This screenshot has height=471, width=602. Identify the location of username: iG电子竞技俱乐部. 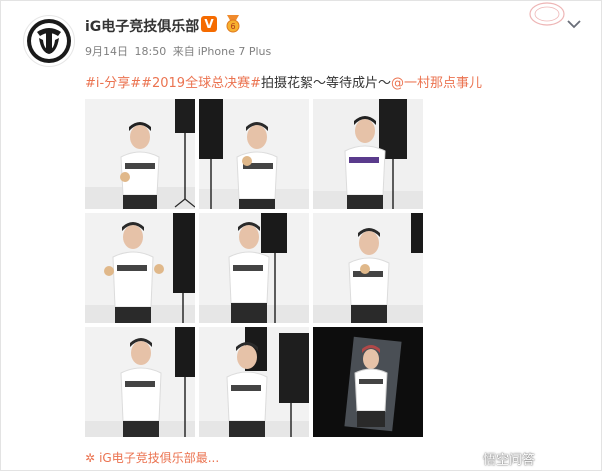
(142, 26).